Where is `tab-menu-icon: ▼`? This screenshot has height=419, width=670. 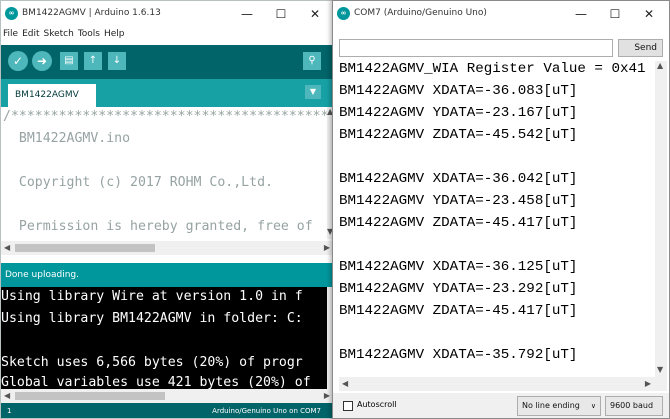
tab-menu-icon: ▼ is located at coordinates (313, 92).